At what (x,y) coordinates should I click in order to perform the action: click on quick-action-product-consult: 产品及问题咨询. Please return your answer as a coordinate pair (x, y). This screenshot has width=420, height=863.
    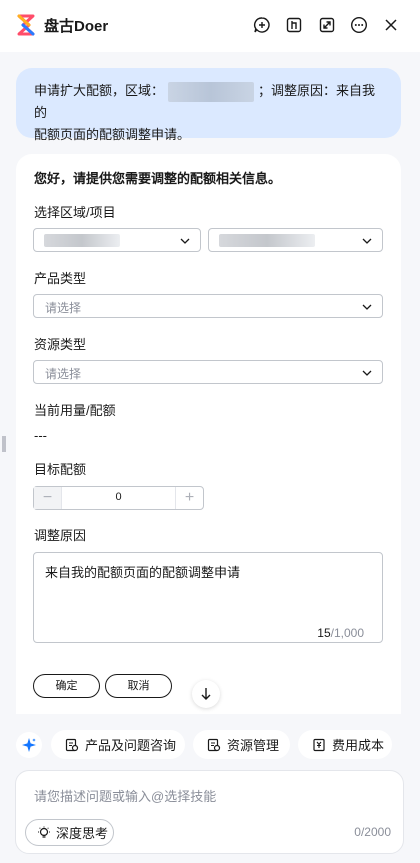
    Looking at the image, I should click on (118, 744).